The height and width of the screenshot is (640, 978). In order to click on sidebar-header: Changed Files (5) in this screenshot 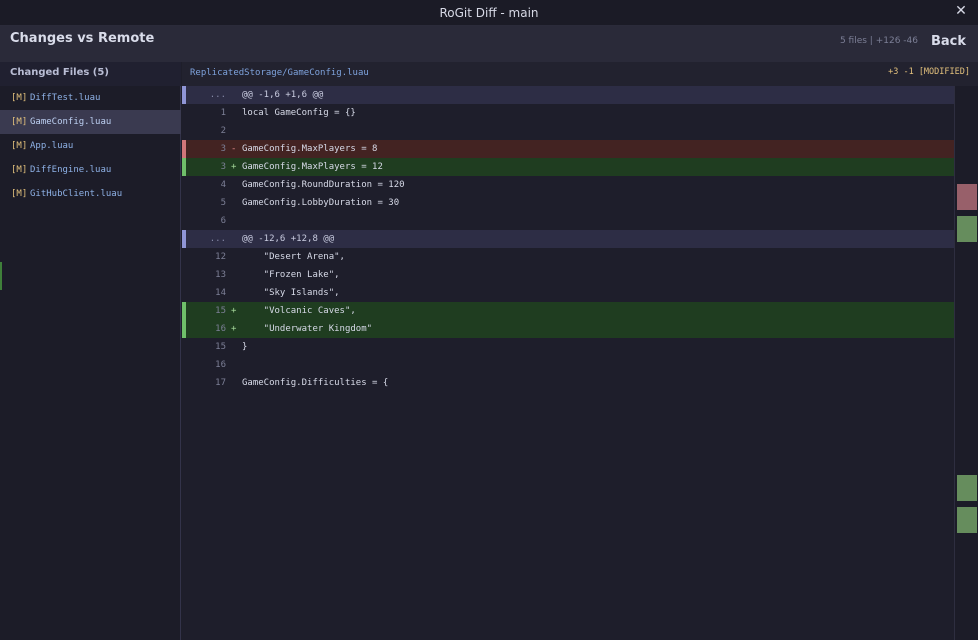, I will do `click(90, 74)`.